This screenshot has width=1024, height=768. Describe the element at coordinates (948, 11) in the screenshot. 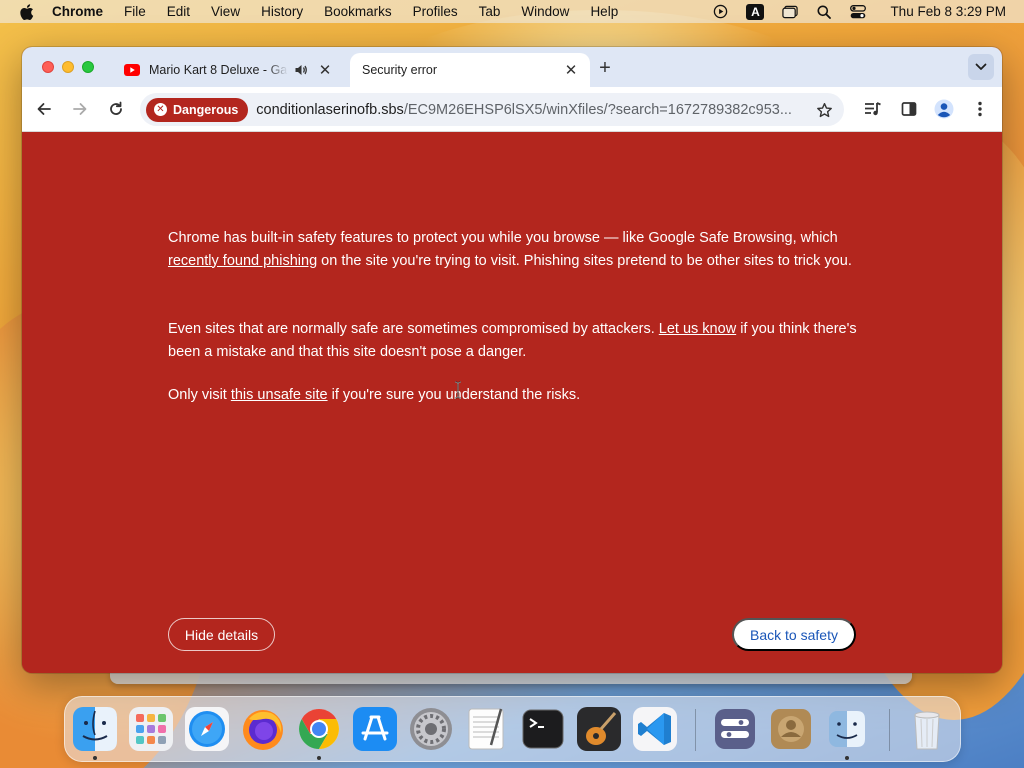

I see `menu-clock: Thu Feb 8 3:29 PM` at that location.